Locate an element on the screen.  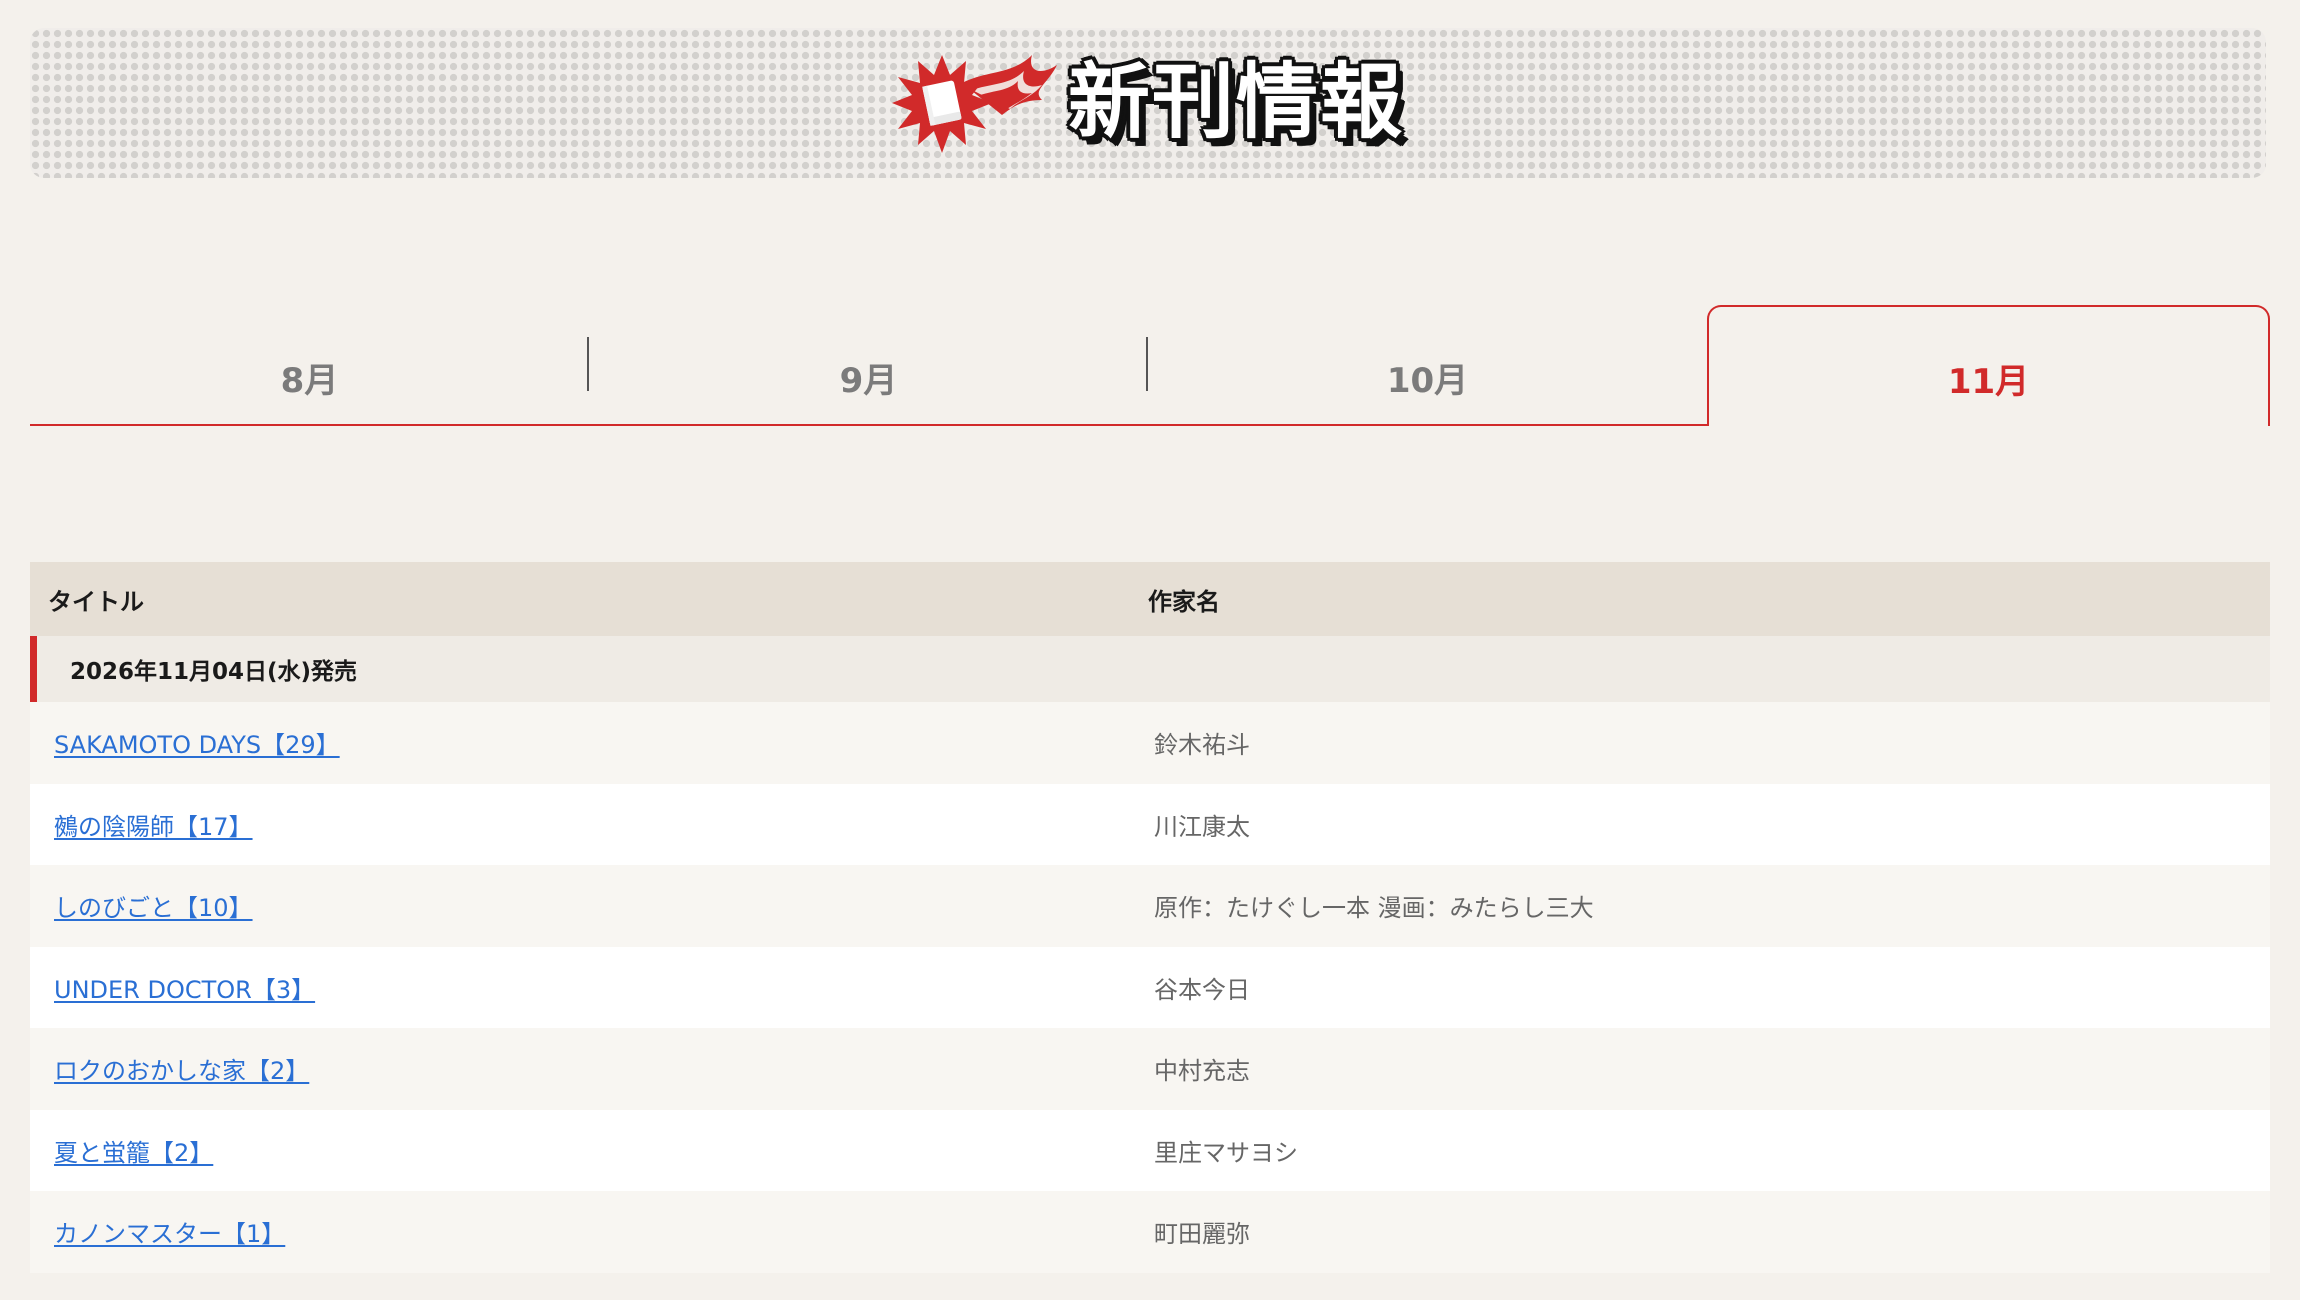
table-header: タイトル 作家名 is located at coordinates (1150, 599).